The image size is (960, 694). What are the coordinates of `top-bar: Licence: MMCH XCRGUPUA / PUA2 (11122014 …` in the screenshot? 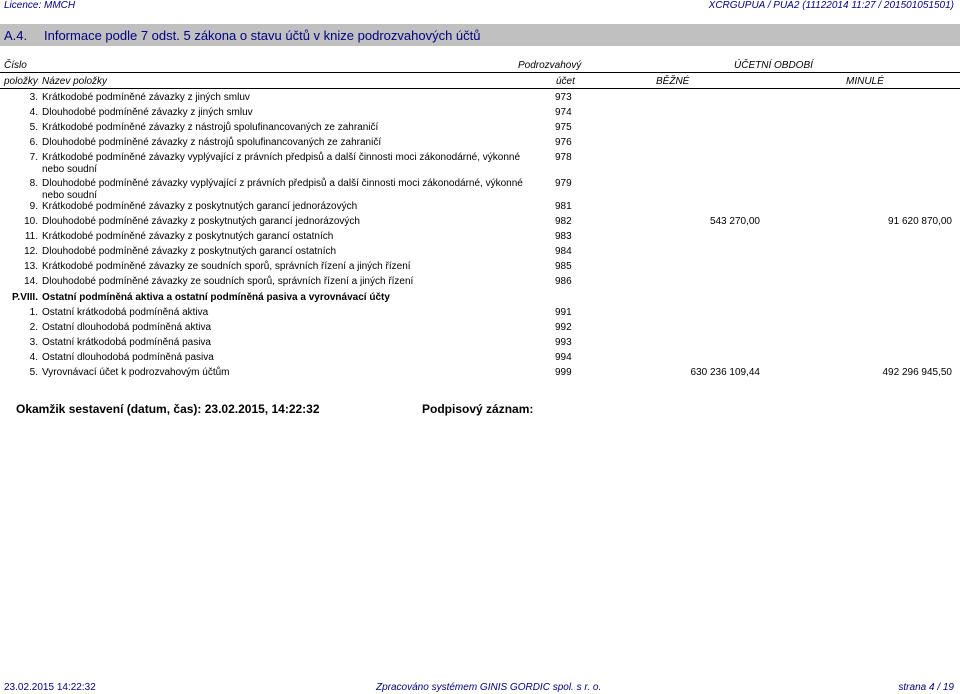 It's located at (480, 6).